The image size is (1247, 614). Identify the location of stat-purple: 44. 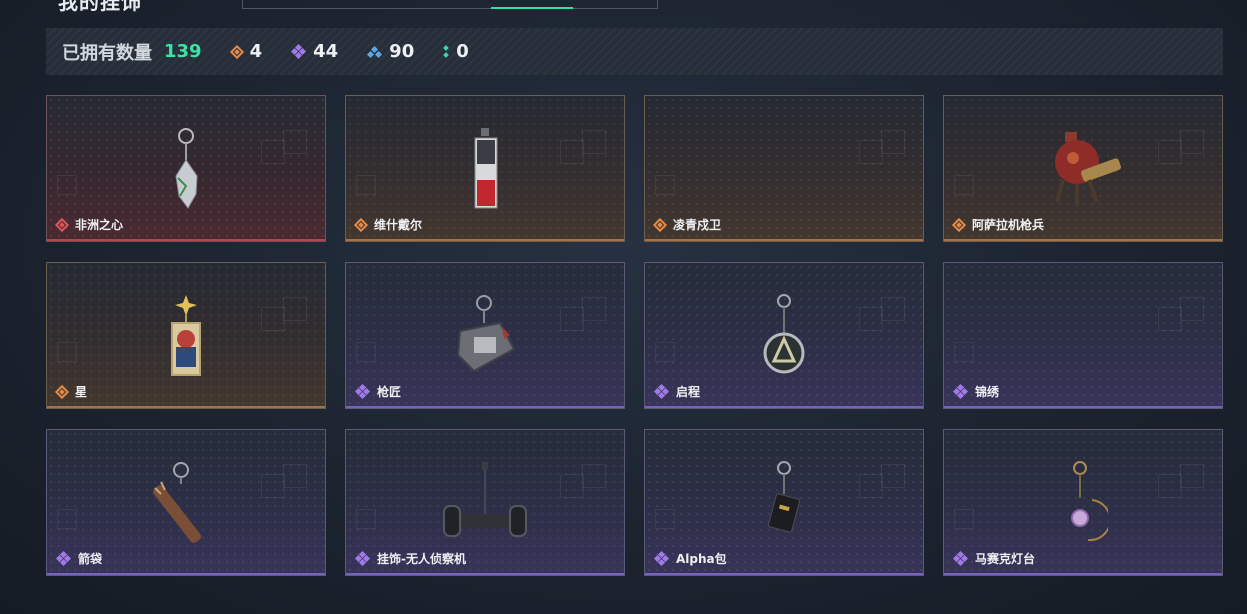
(315, 51).